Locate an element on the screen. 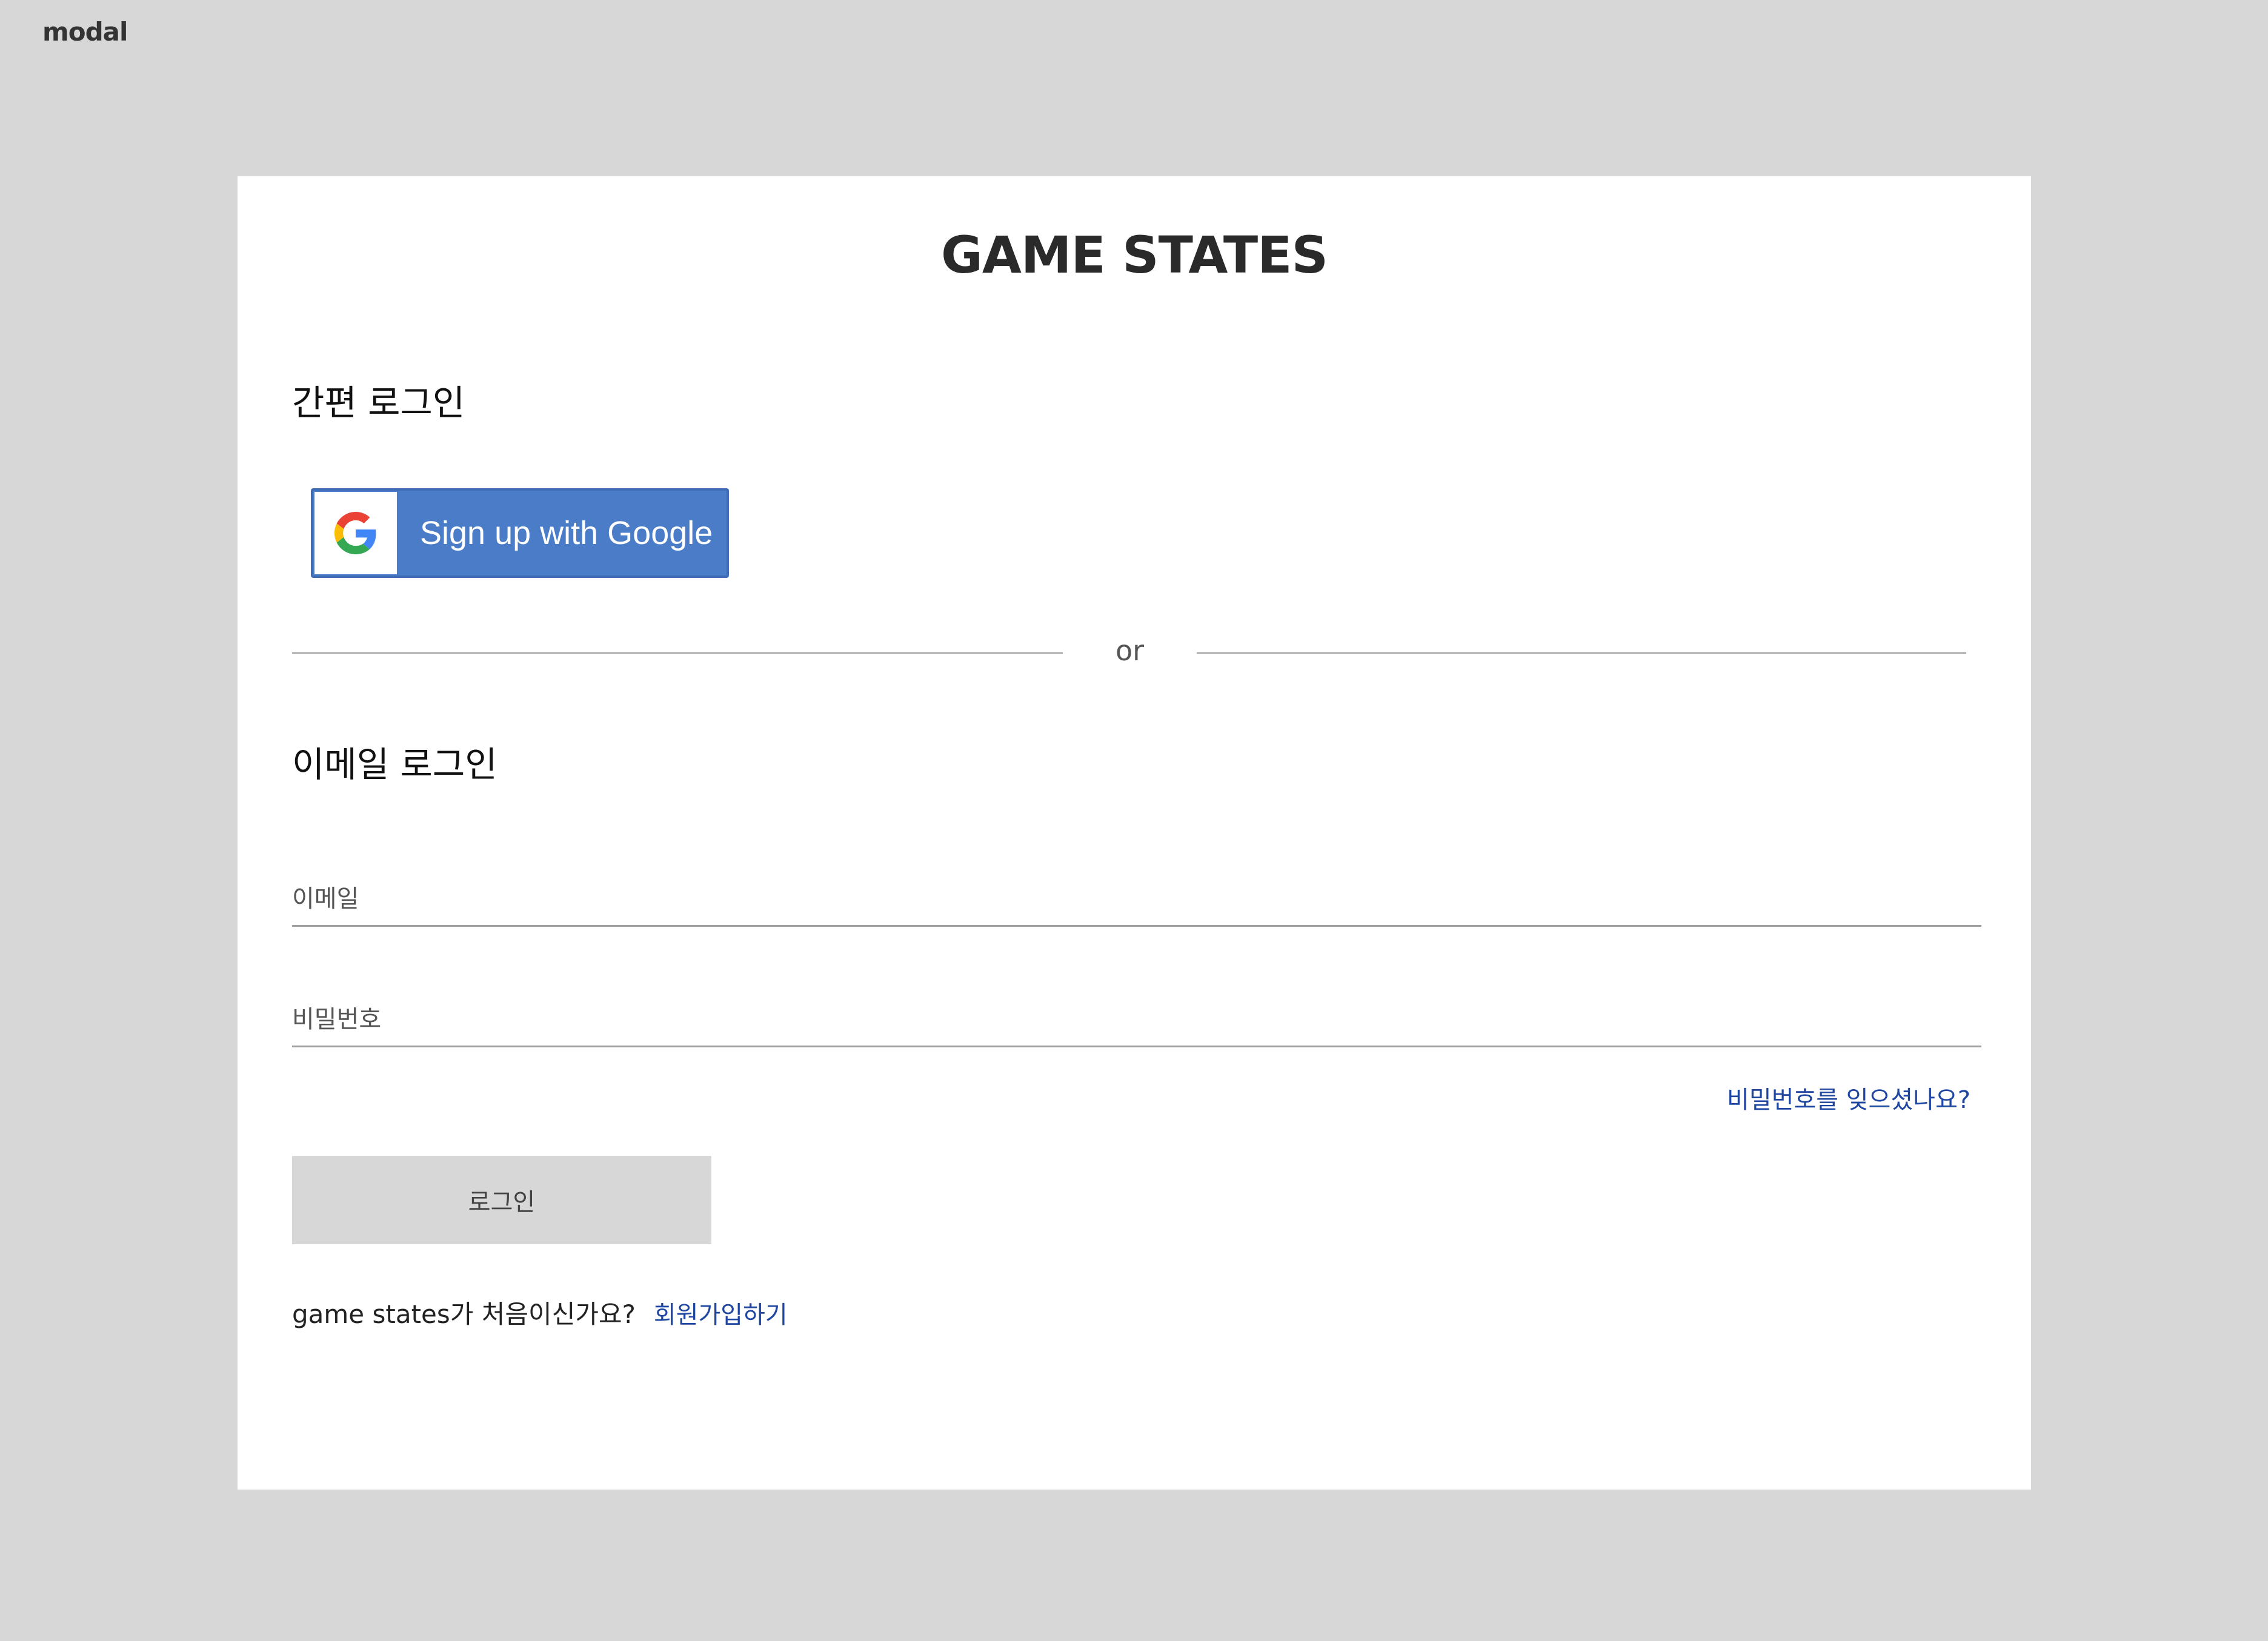  signup-row: game states가 처음이신가요? 회원가입하기 is located at coordinates (540, 1314).